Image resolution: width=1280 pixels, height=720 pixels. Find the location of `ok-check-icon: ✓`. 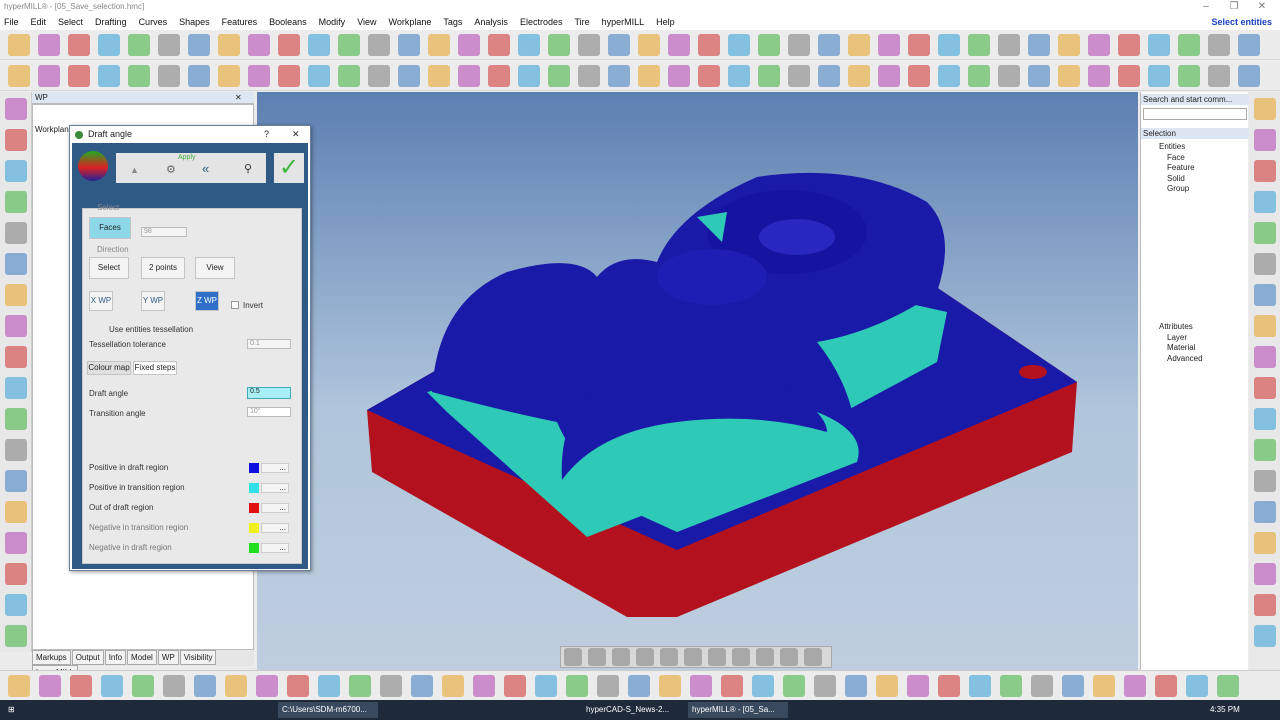

ok-check-icon: ✓ is located at coordinates (289, 168).